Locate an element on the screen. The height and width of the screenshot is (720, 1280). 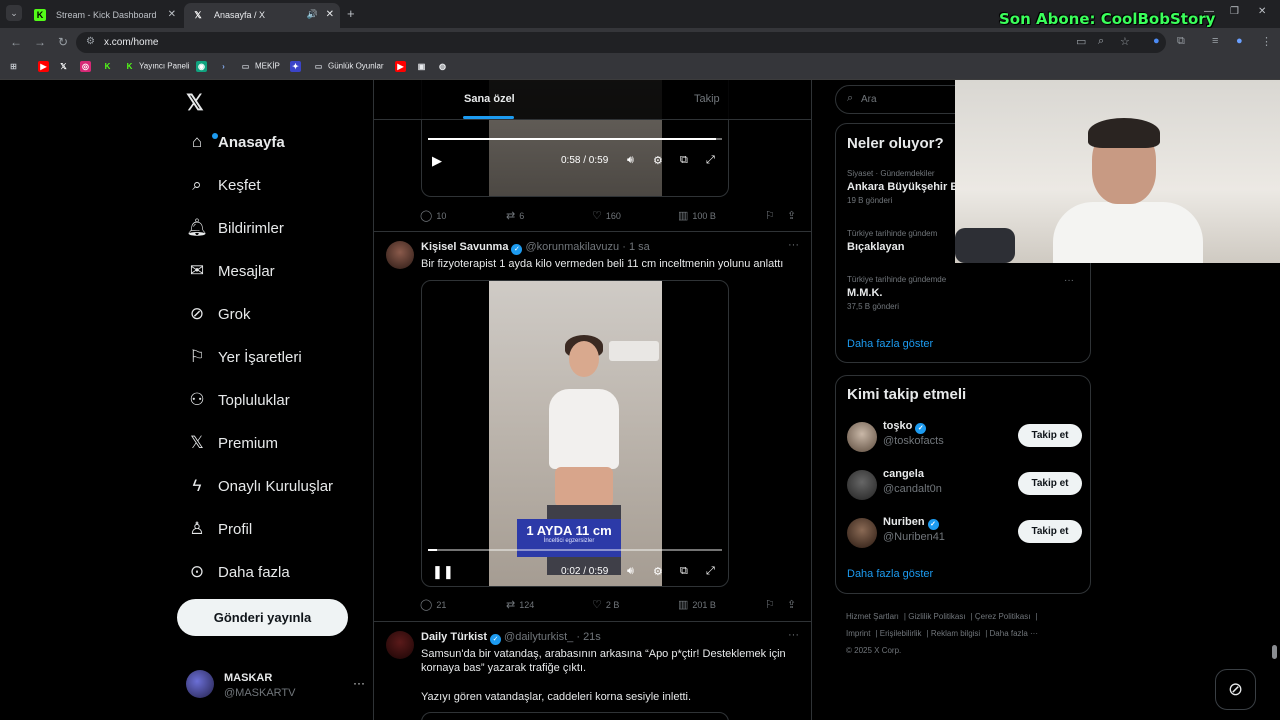
nav-item-premium: 𝕏 Premium is located at coordinates (232, 448).